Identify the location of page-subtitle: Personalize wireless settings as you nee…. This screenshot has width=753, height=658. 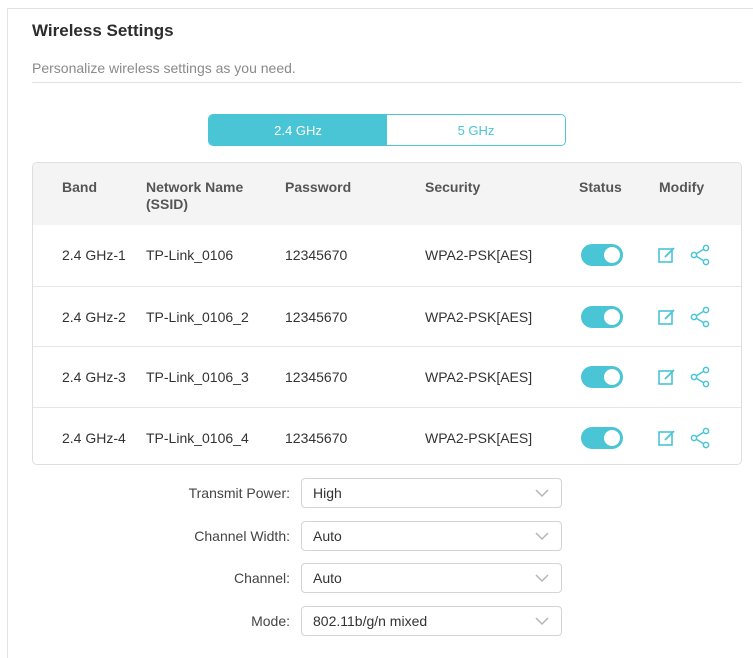
(164, 68).